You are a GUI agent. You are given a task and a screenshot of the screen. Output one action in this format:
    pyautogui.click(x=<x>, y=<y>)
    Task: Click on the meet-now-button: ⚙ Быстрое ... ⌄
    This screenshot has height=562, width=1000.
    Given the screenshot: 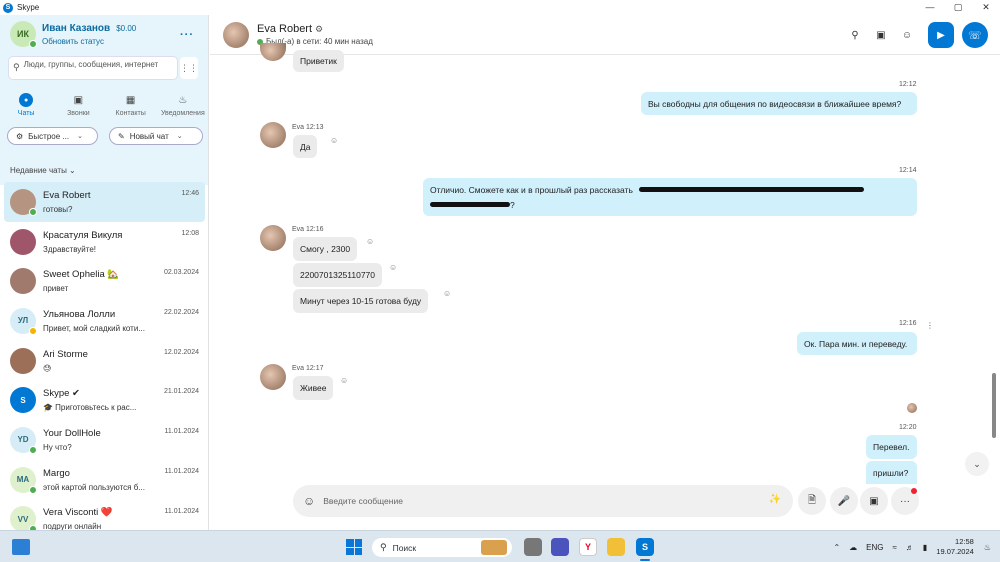 What is the action you would take?
    pyautogui.click(x=52, y=136)
    